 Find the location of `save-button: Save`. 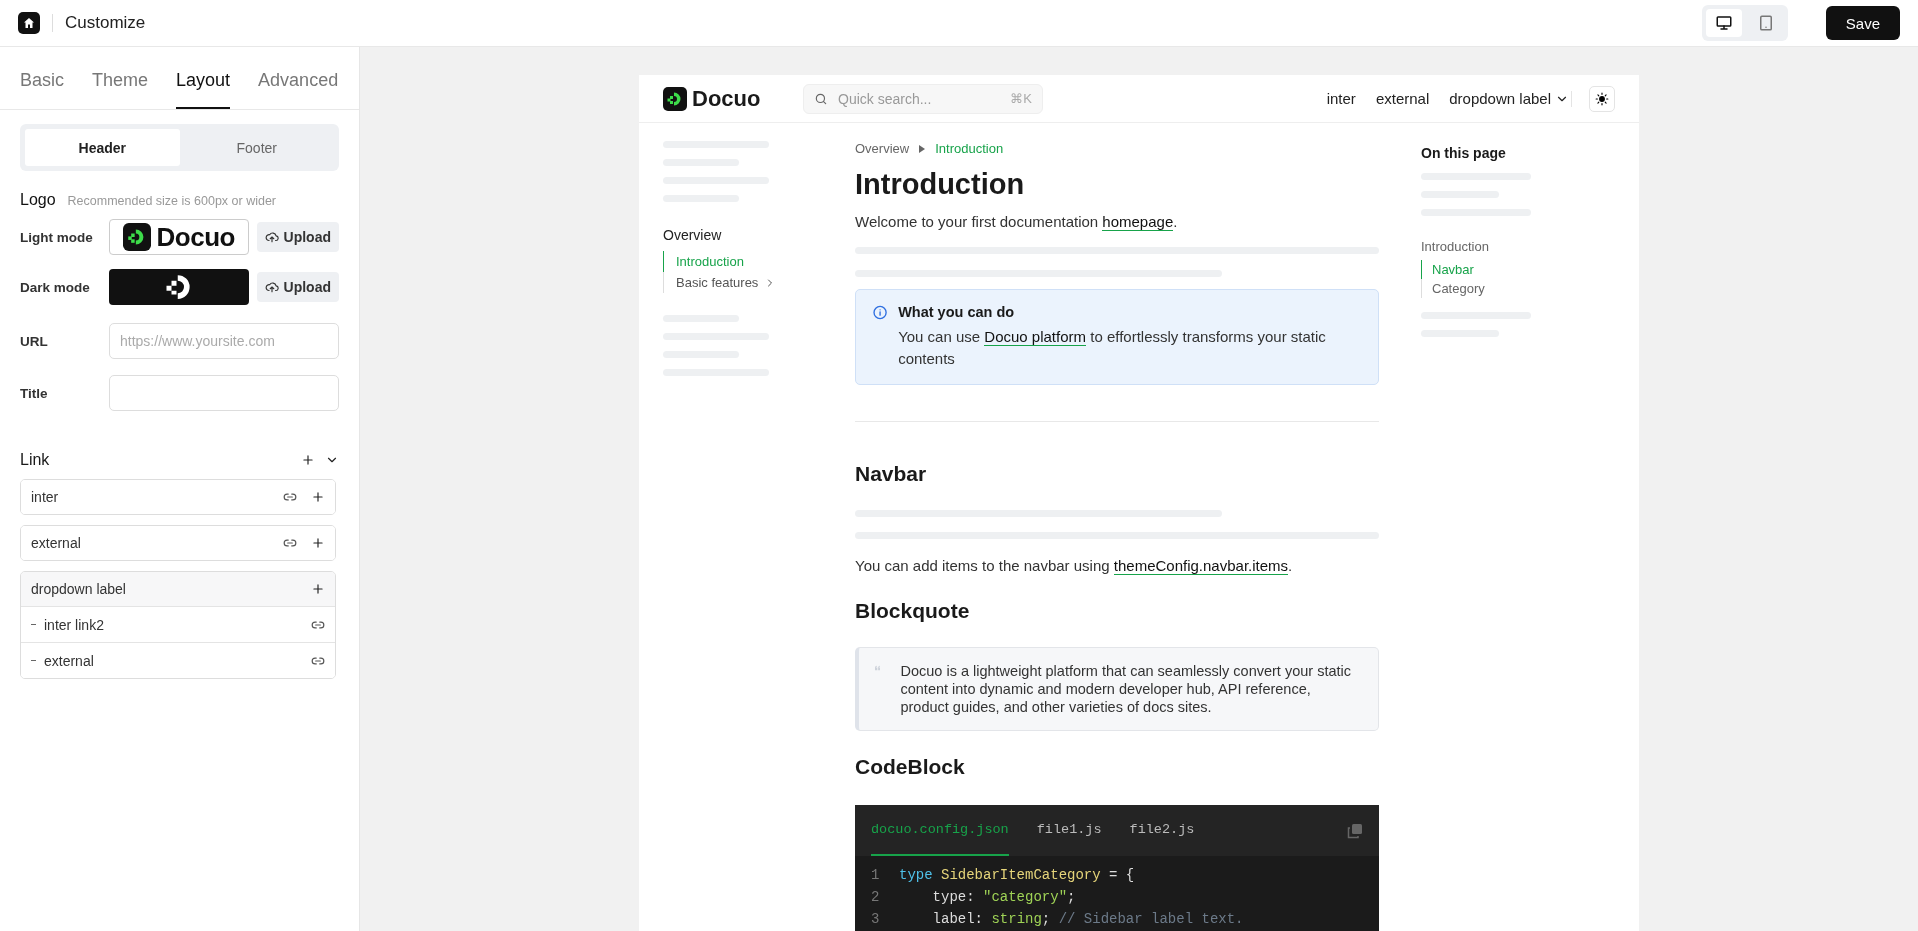

save-button: Save is located at coordinates (1862, 23).